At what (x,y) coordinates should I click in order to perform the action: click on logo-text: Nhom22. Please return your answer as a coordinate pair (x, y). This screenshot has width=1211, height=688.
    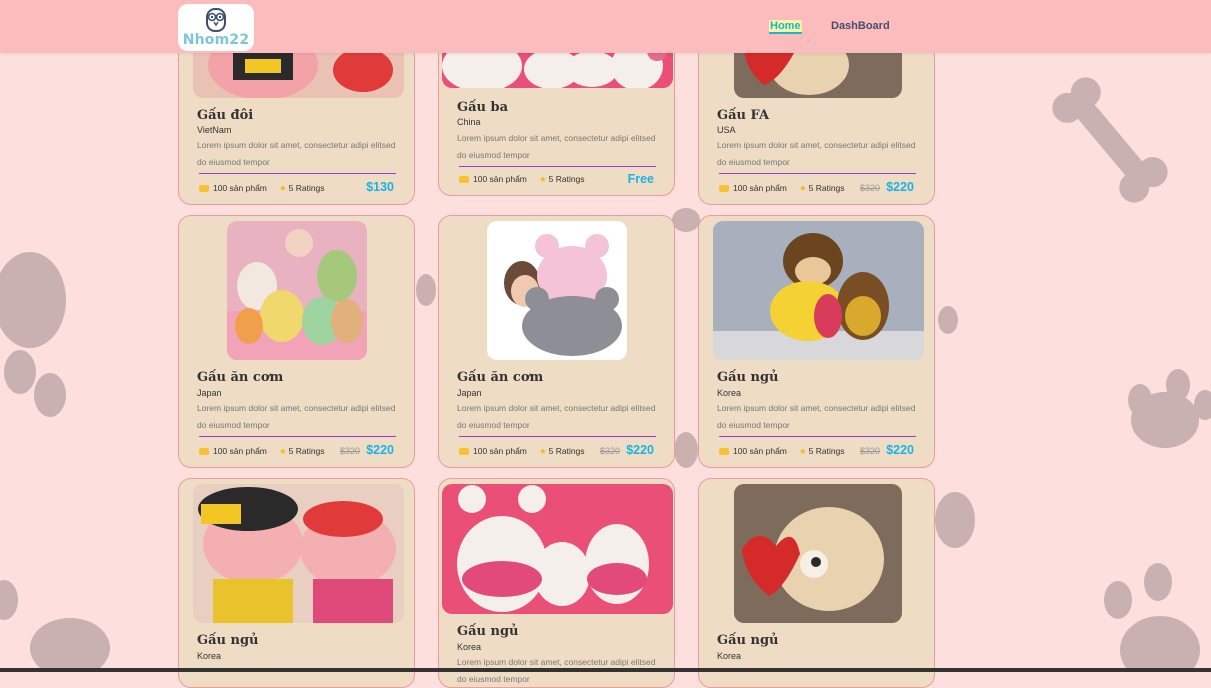
    Looking at the image, I should click on (216, 40).